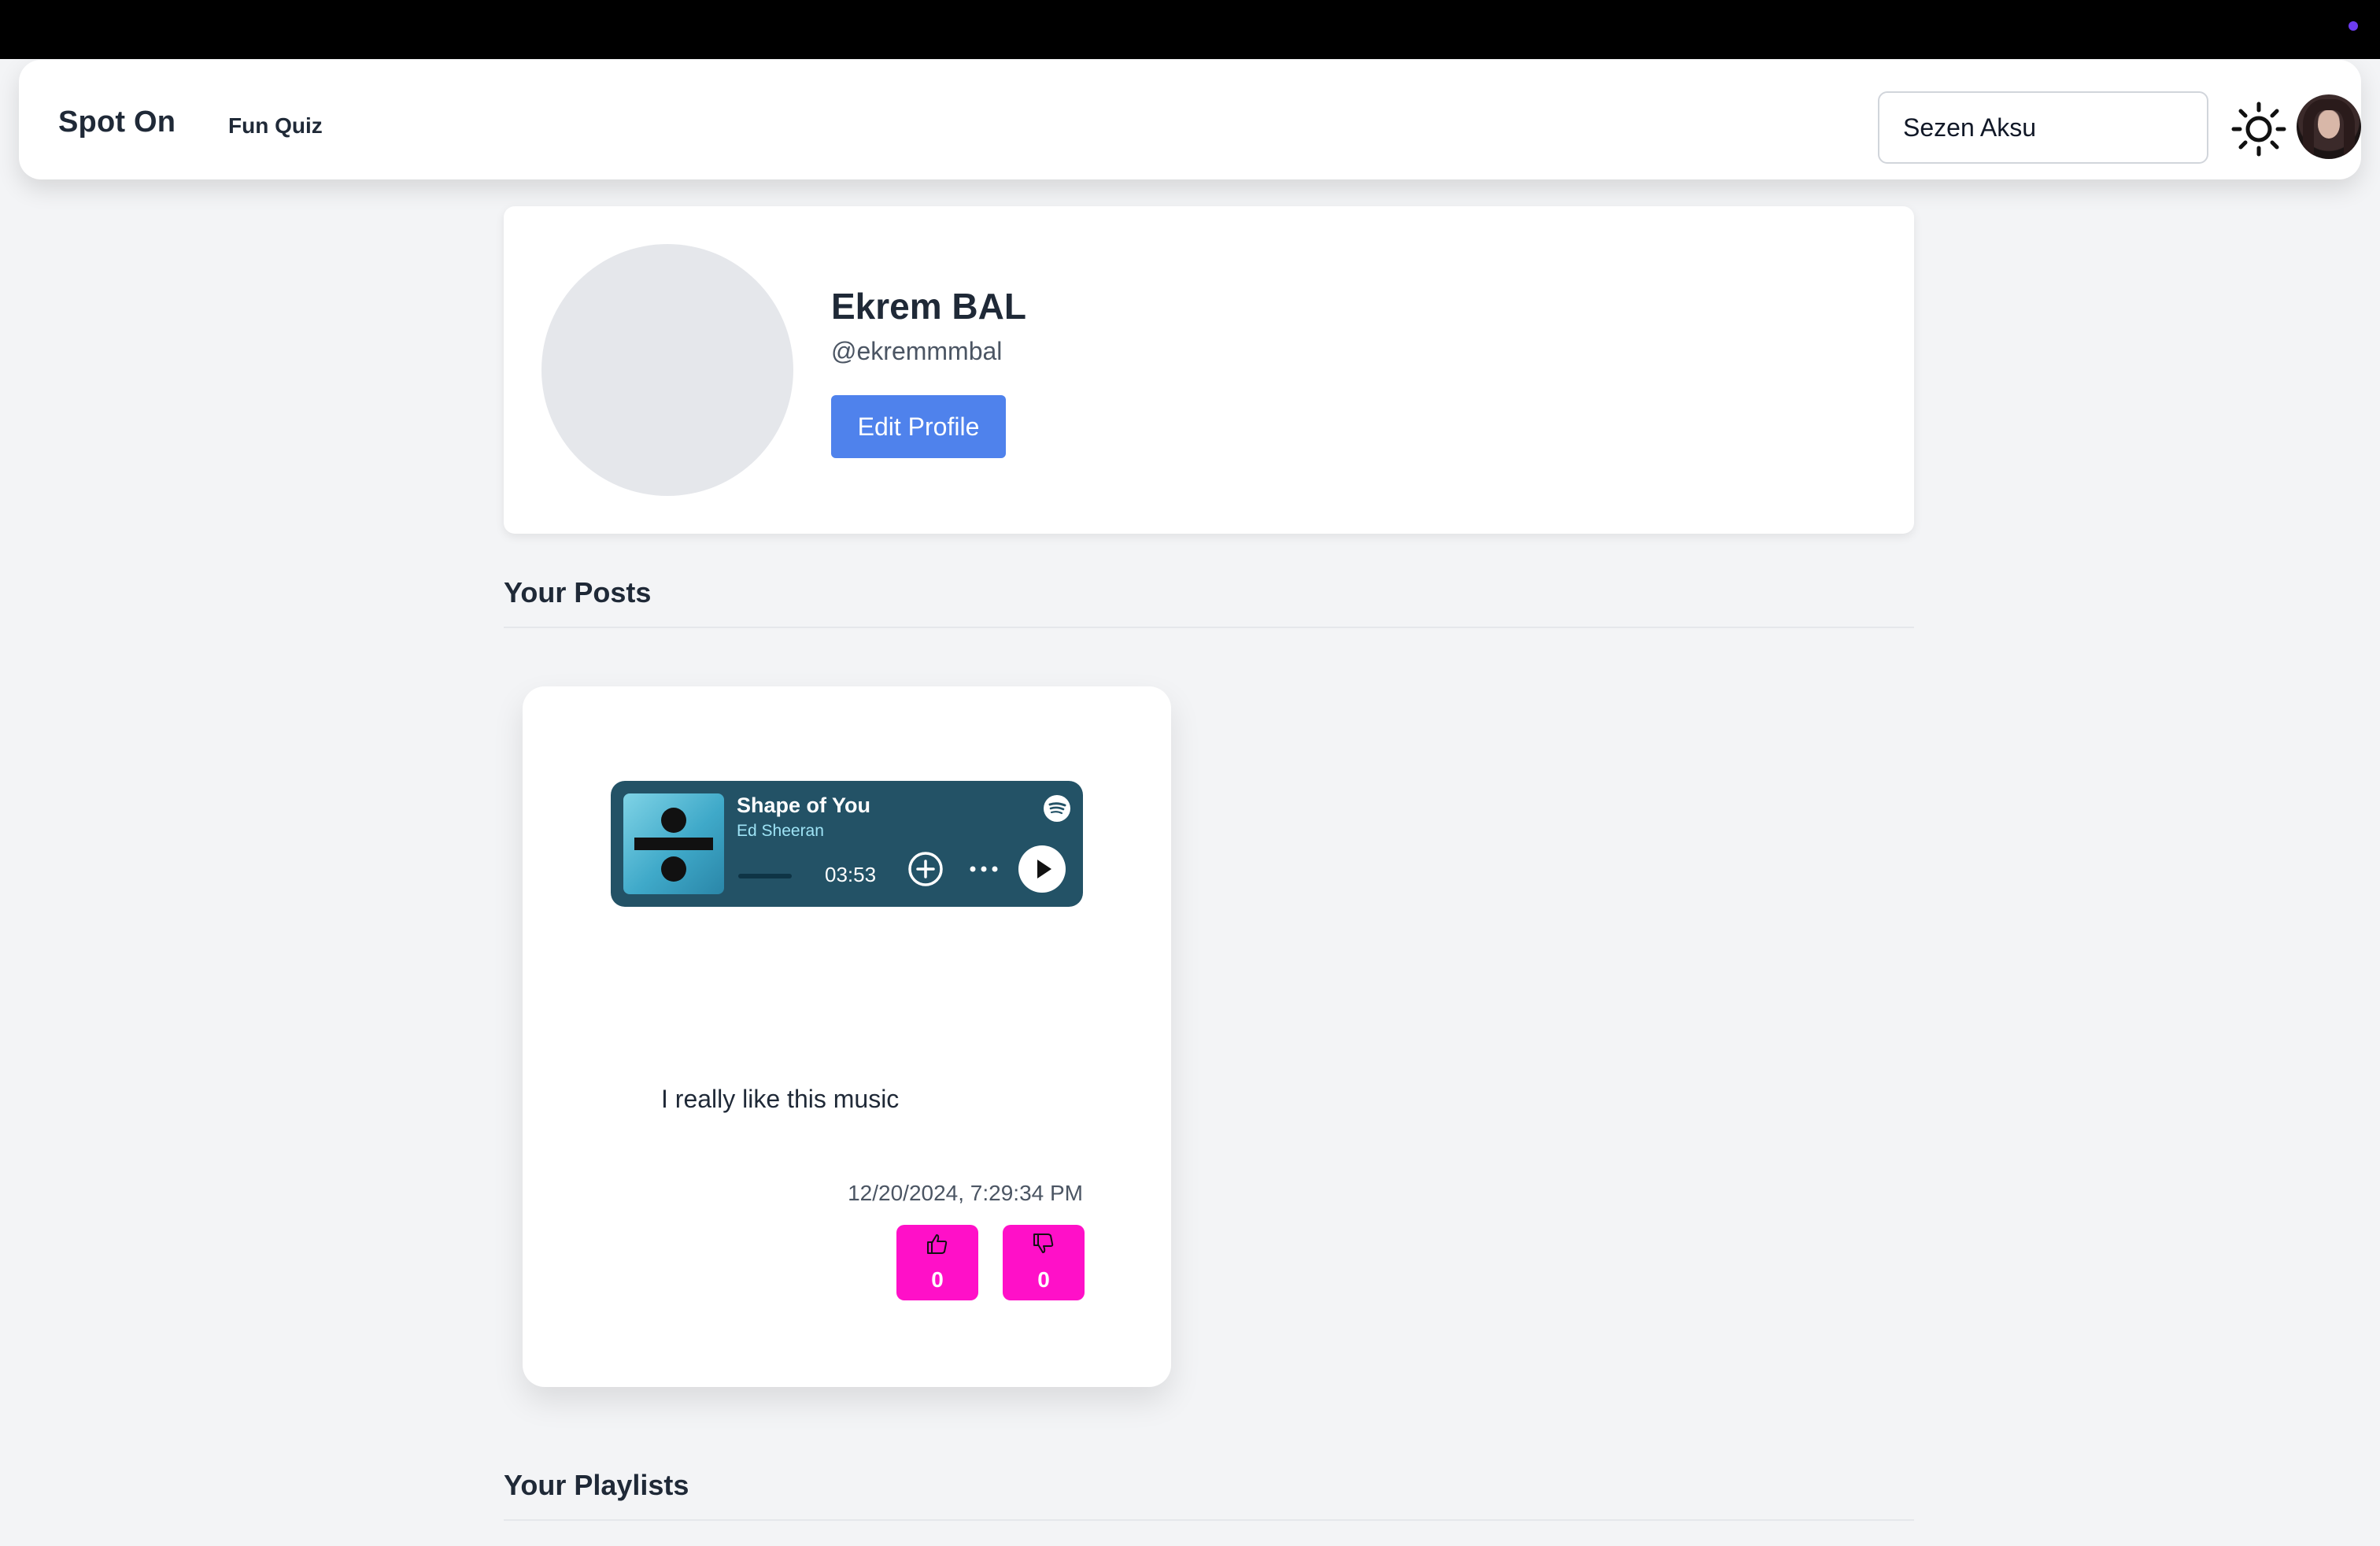 This screenshot has height=1546, width=2380. I want to click on album-cover, so click(673, 843).